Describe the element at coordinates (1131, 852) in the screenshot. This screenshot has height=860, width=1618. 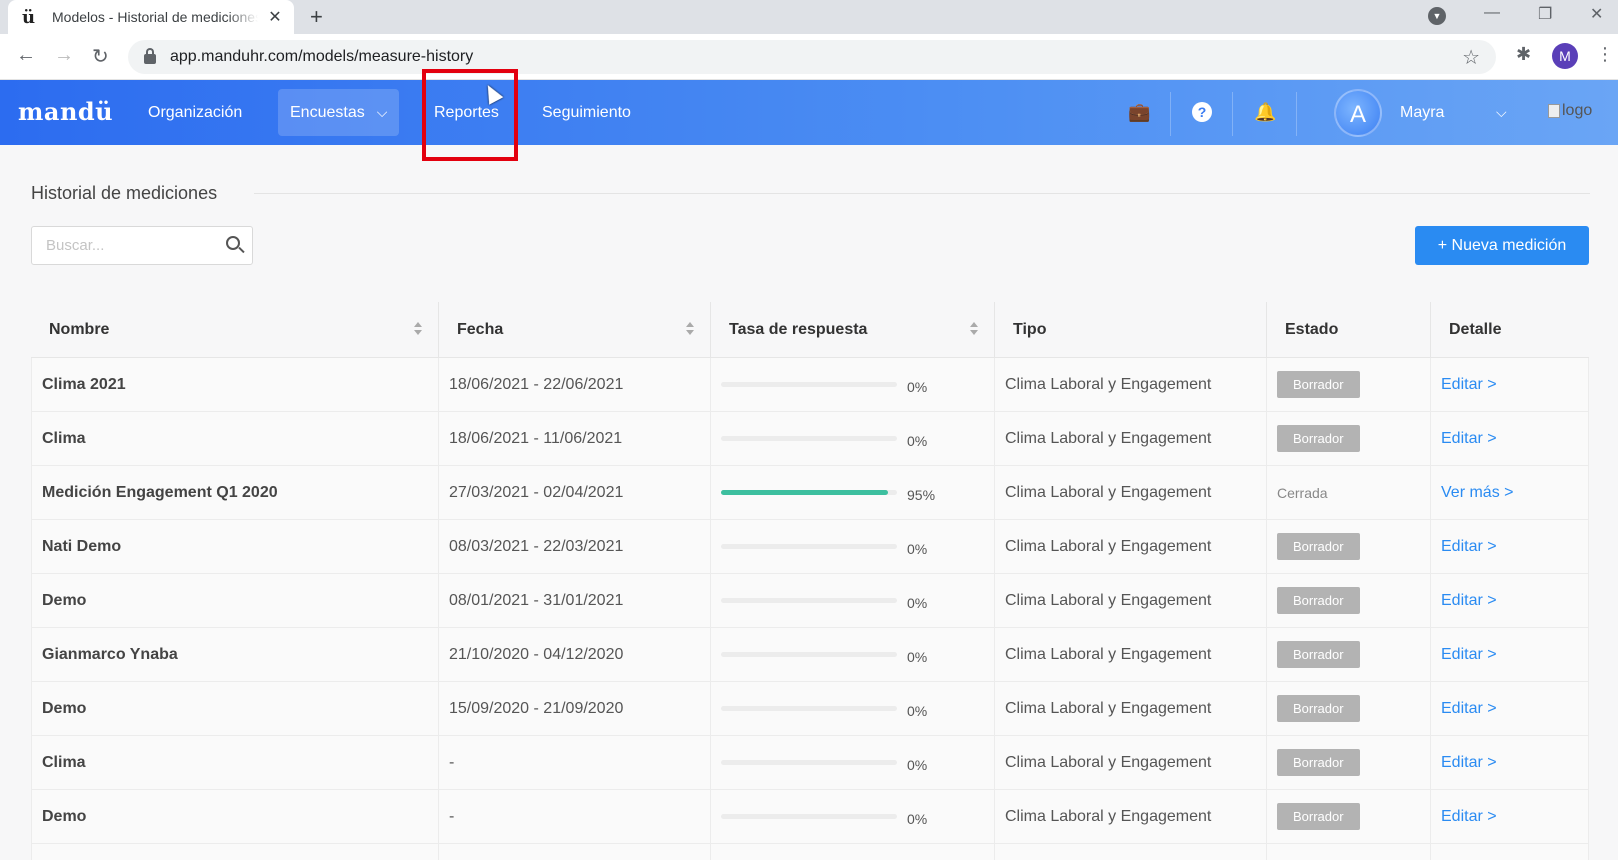
I see `cell-type` at that location.